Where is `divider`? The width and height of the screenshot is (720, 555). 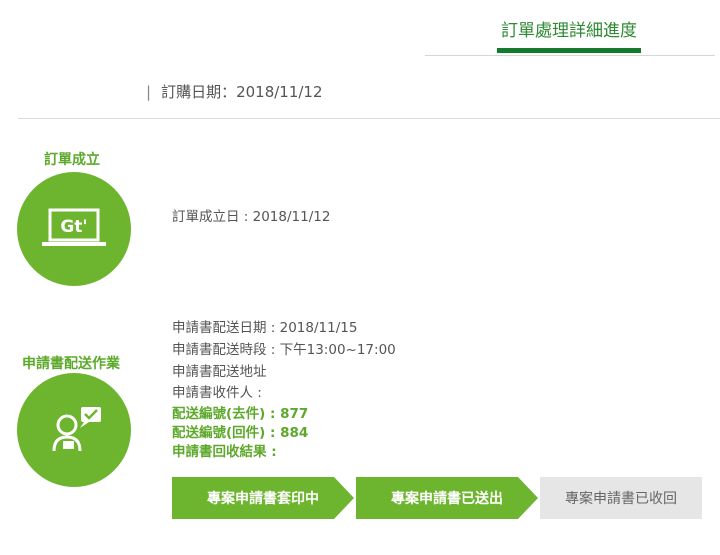 divider is located at coordinates (369, 118).